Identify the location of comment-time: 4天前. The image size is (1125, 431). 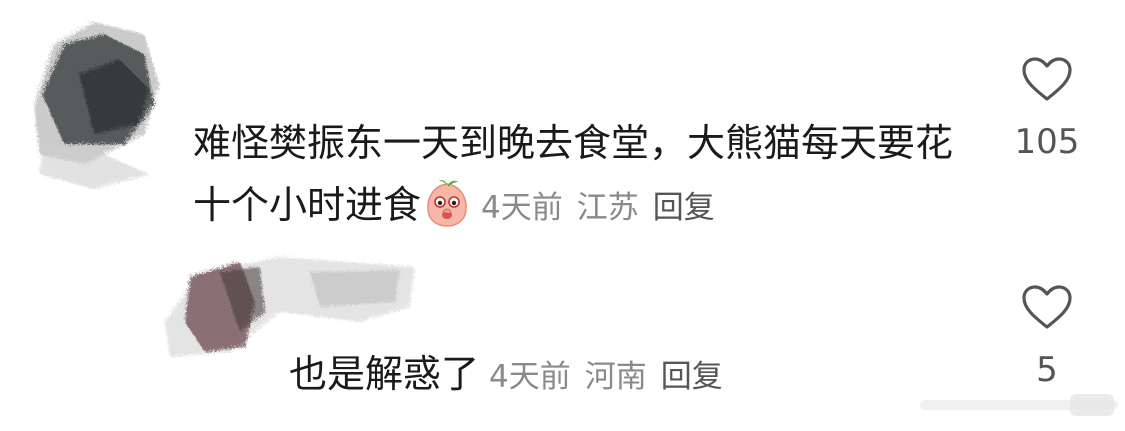
(522, 208).